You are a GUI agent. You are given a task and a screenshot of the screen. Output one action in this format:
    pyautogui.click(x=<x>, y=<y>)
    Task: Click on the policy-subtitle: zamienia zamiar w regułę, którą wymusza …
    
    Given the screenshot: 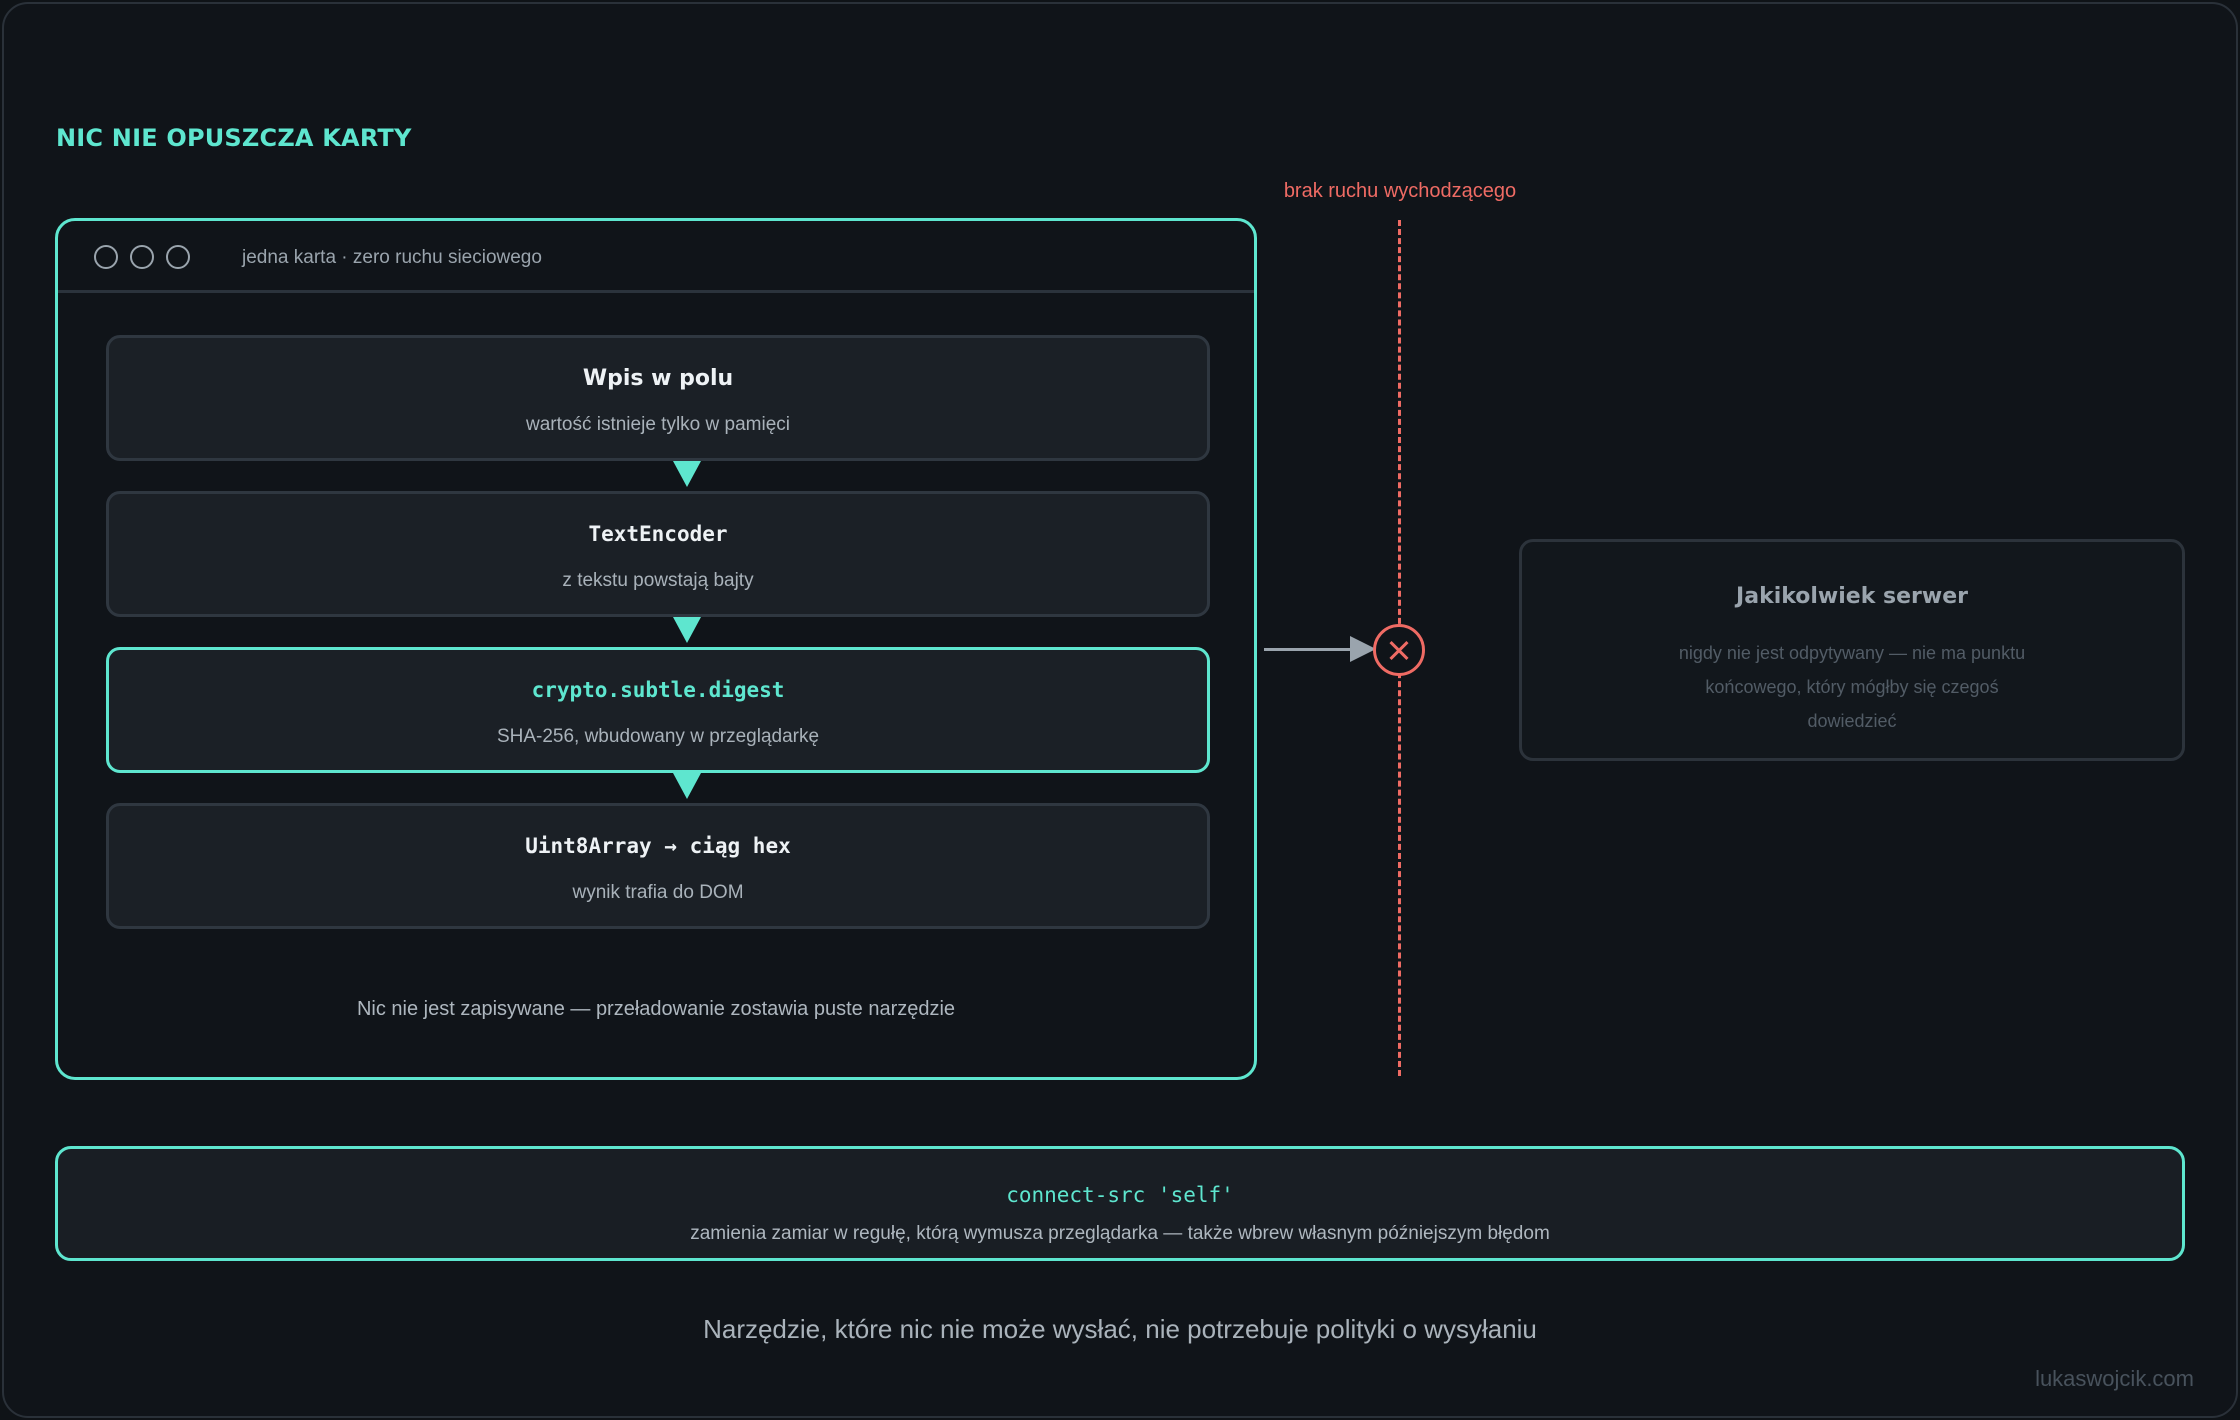 What is the action you would take?
    pyautogui.click(x=1120, y=1233)
    